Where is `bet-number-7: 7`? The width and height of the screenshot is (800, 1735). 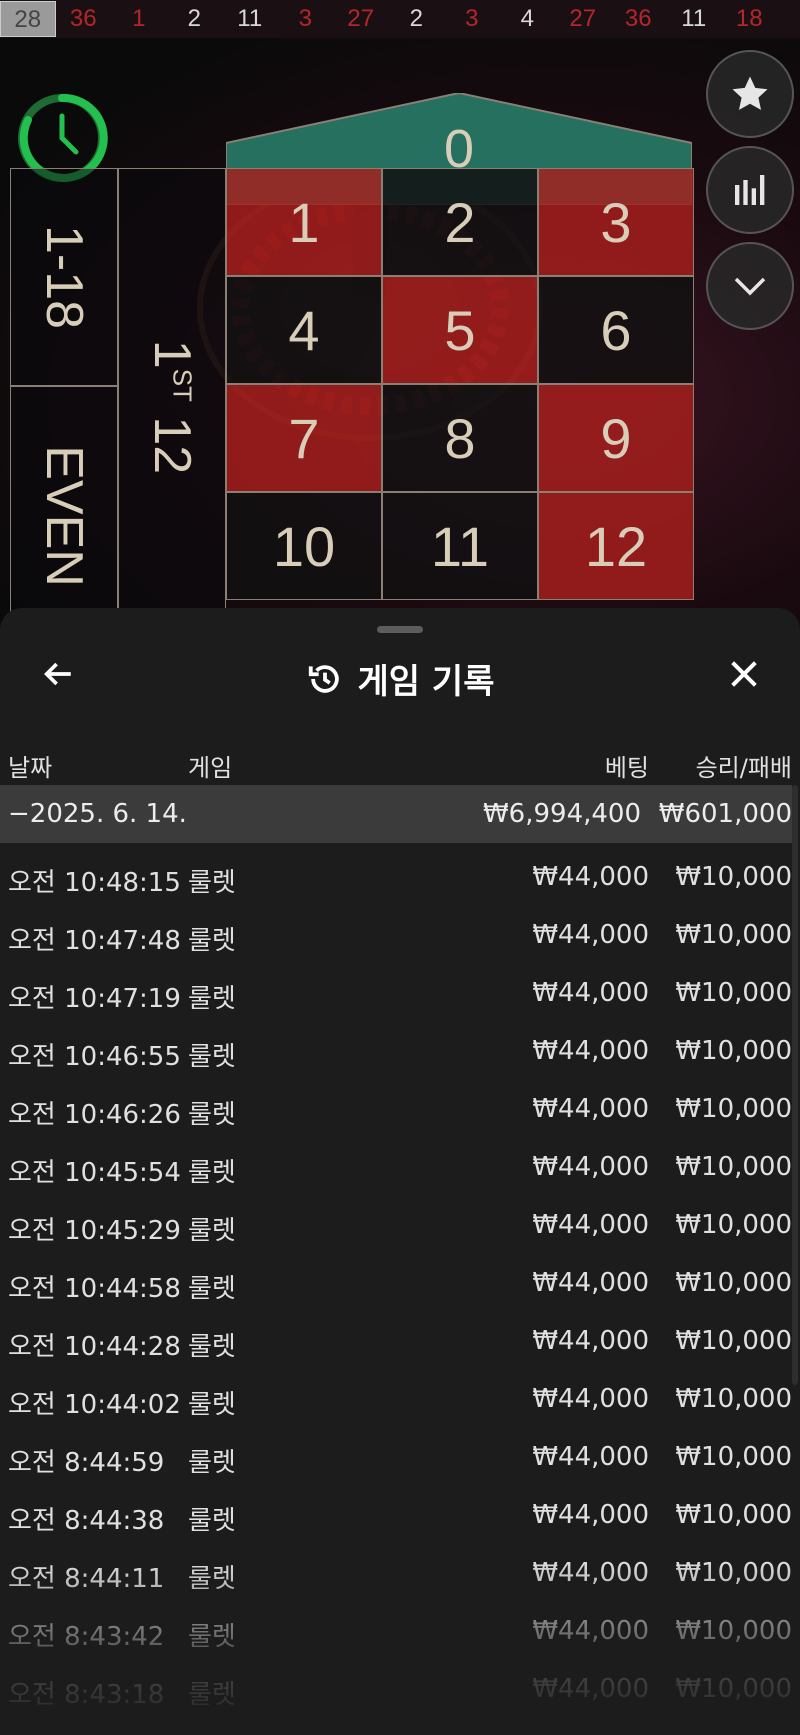 bet-number-7: 7 is located at coordinates (304, 438).